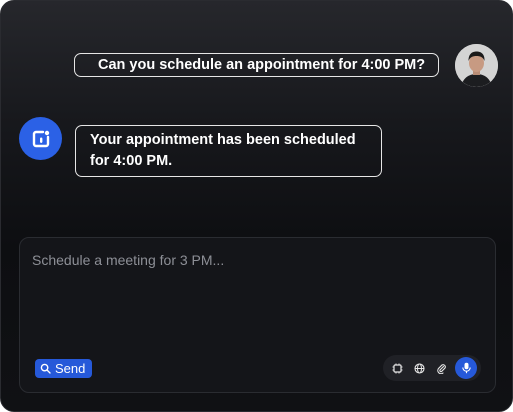 The image size is (513, 412). I want to click on microphone-icon, so click(466, 368).